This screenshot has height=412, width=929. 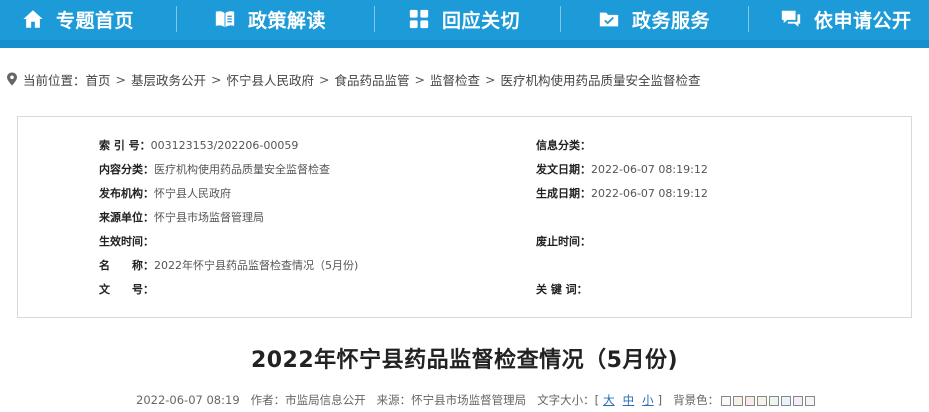 I want to click on meta-keywords: 关 键 词：, so click(x=562, y=289).